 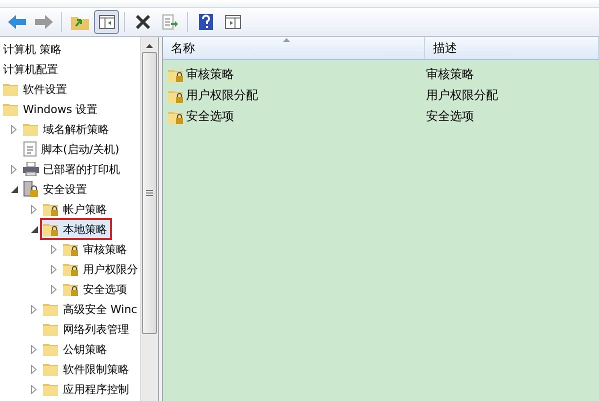 I want to click on column-header: 名称, so click(x=294, y=48).